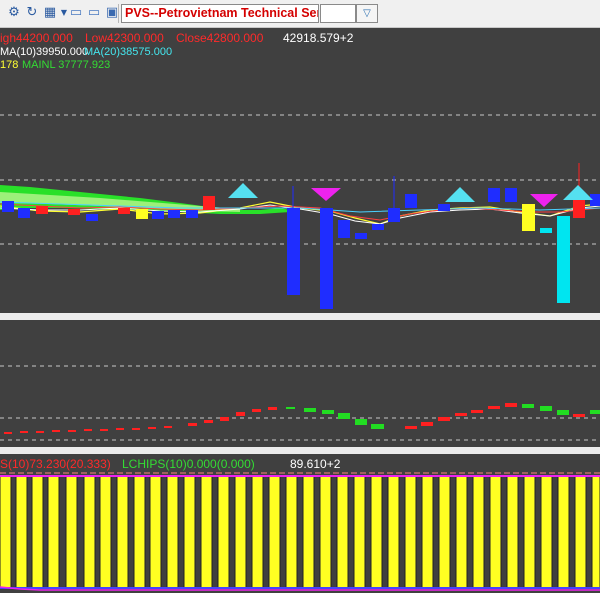  I want to click on mainl-label: MAINL 37777.923, so click(66, 65).